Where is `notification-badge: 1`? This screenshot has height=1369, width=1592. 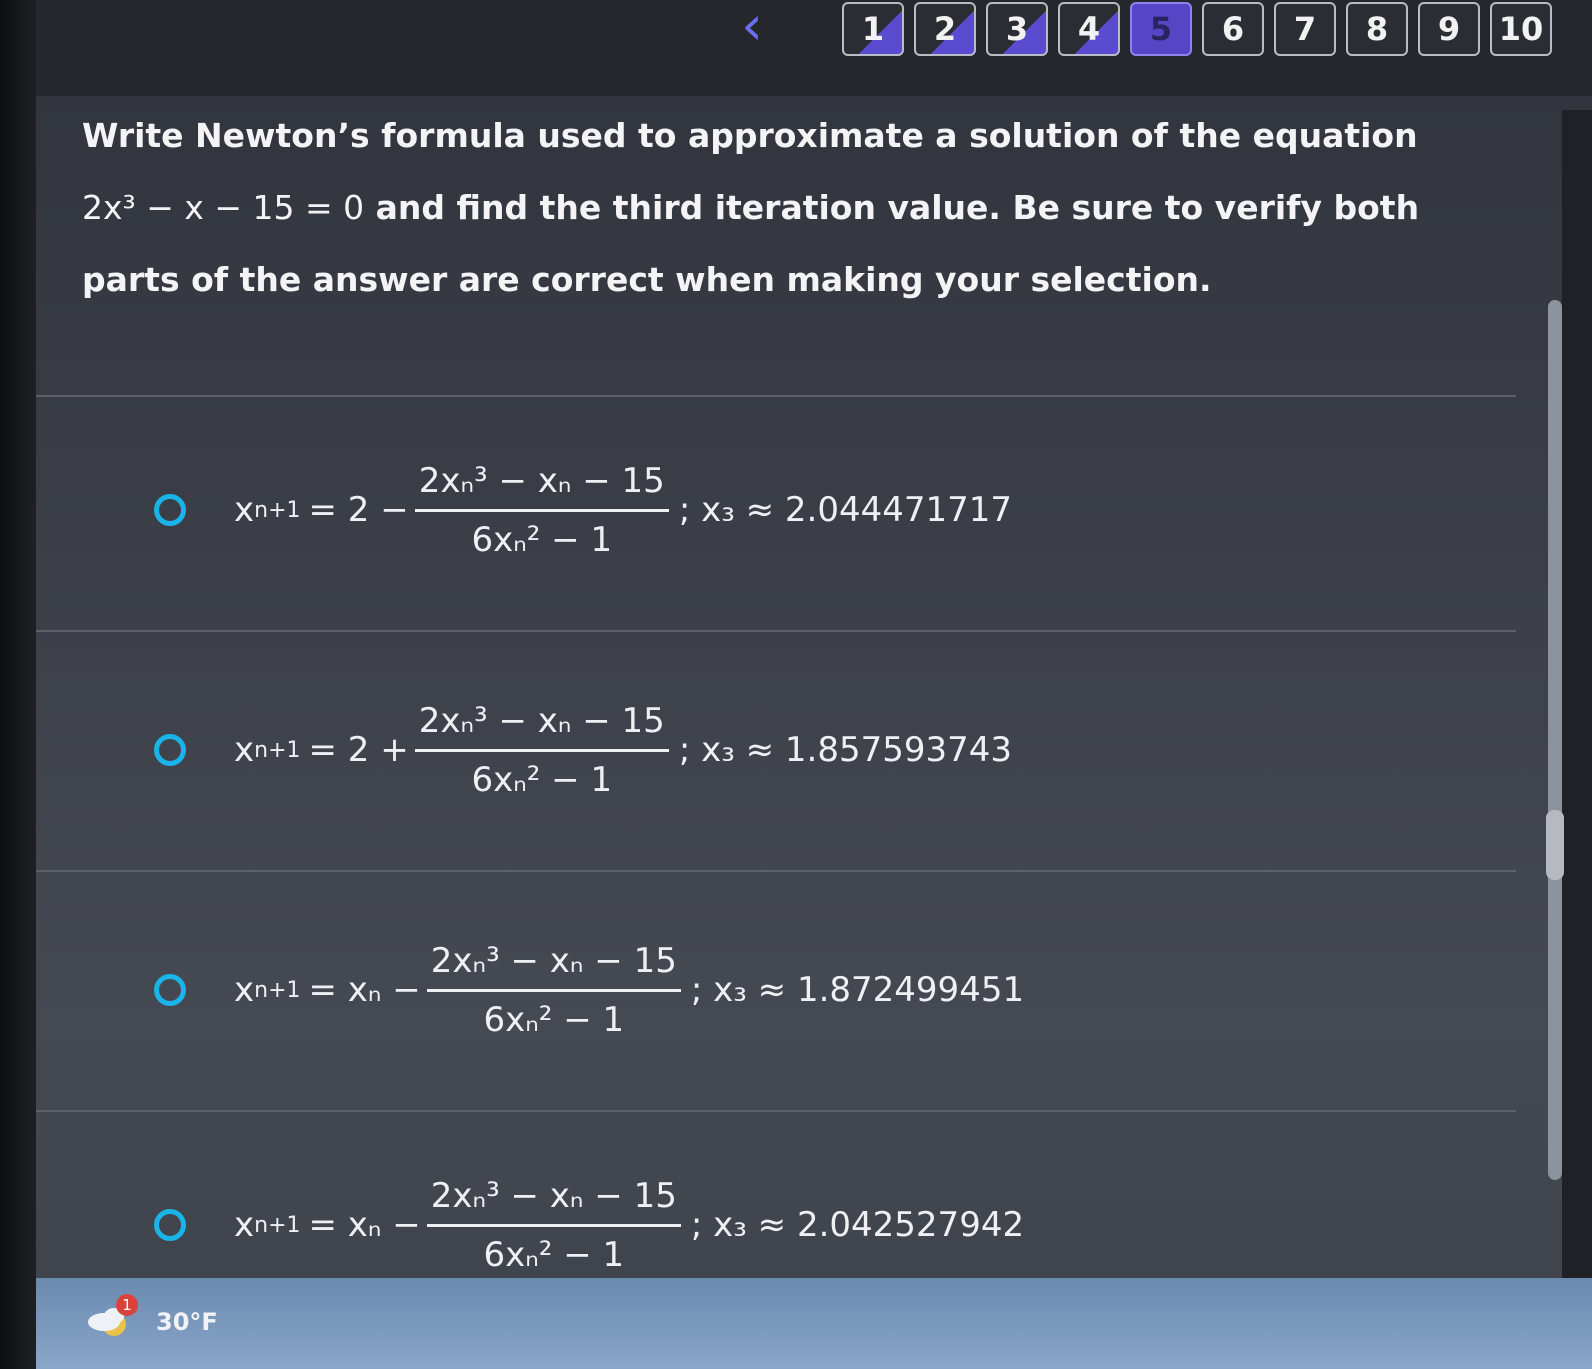
notification-badge: 1 is located at coordinates (127, 1305).